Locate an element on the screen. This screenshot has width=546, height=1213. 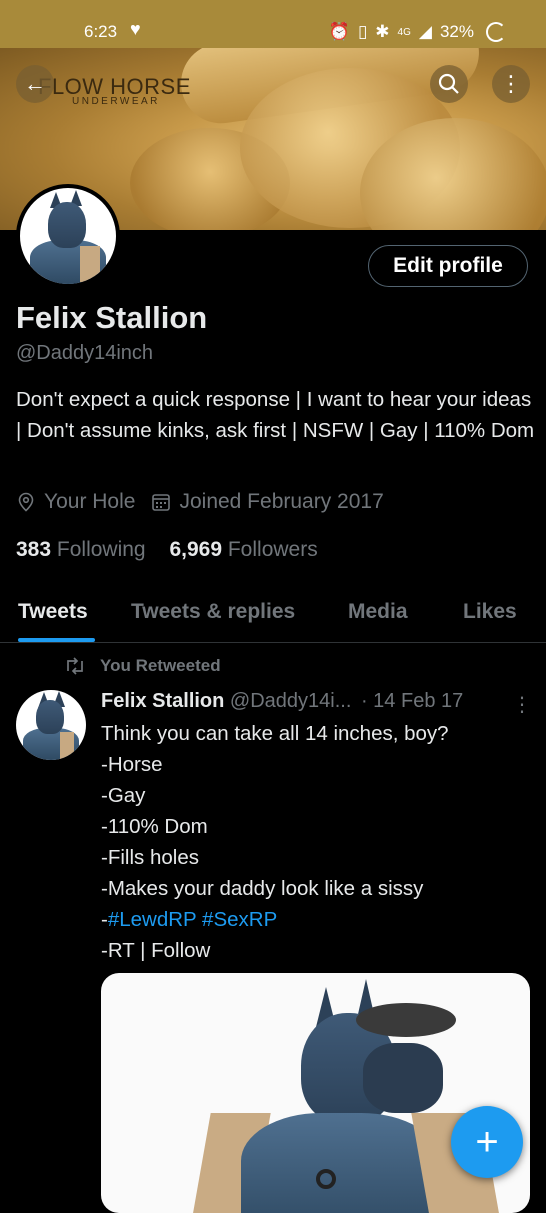
tab-media: Media is located at coordinates (378, 612).